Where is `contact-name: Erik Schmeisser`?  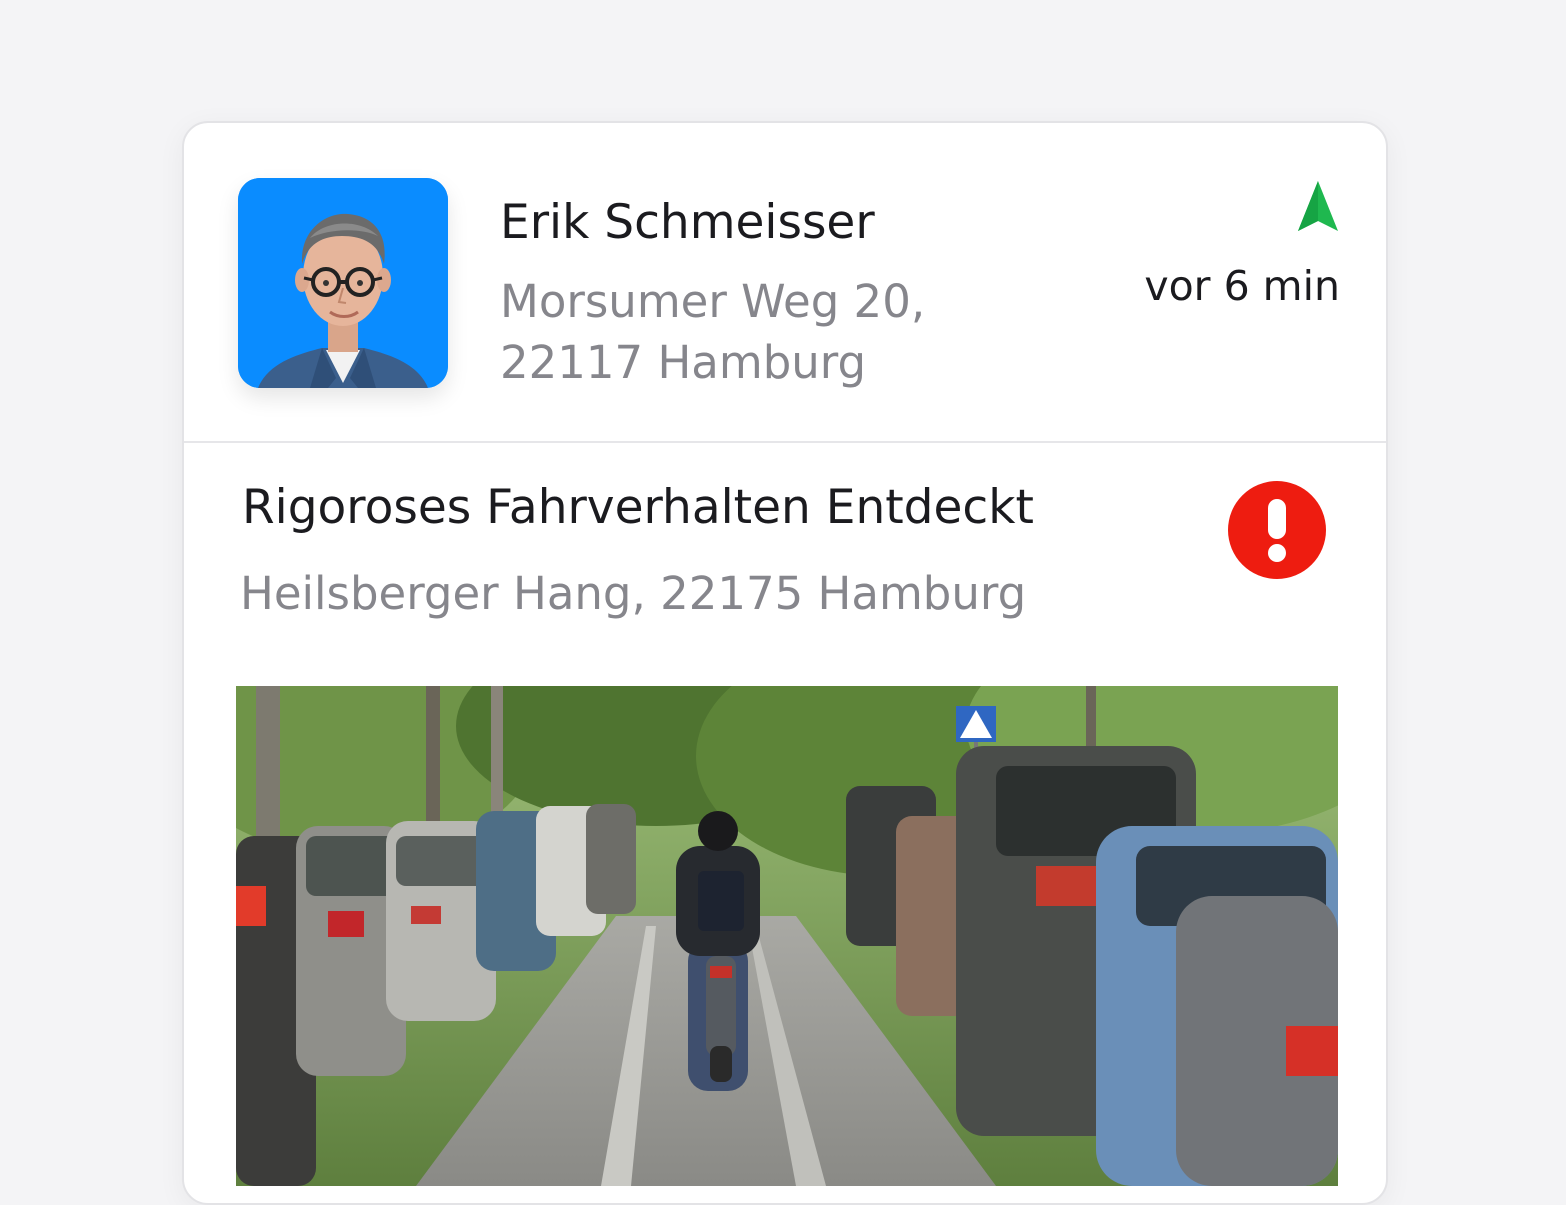 contact-name: Erik Schmeisser is located at coordinates (687, 222).